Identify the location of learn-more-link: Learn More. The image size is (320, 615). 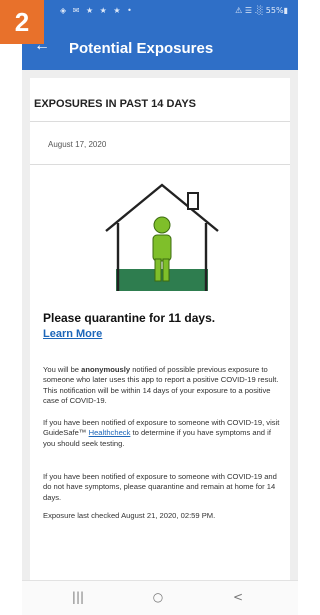
(72, 334).